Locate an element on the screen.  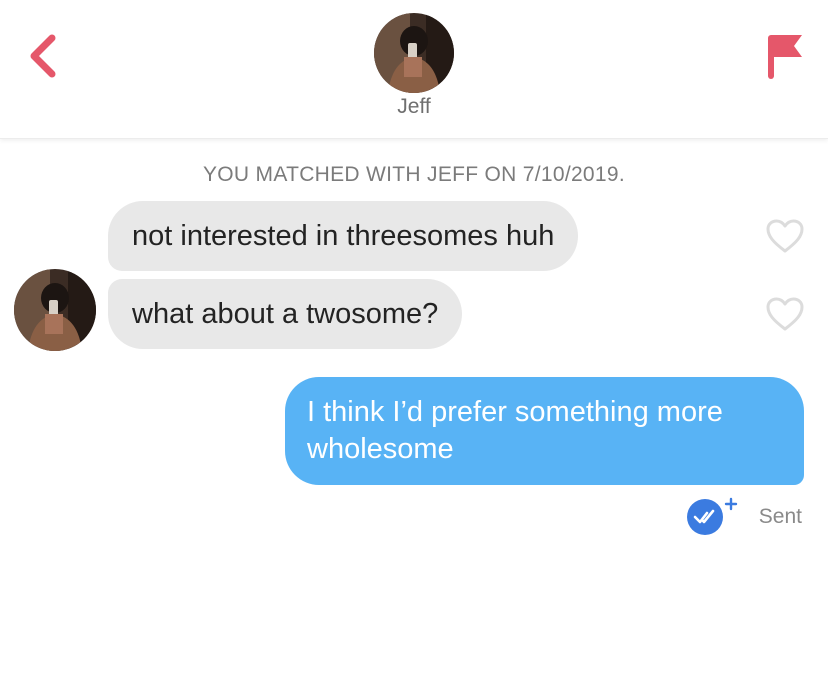
match-avatar is located at coordinates (414, 53).